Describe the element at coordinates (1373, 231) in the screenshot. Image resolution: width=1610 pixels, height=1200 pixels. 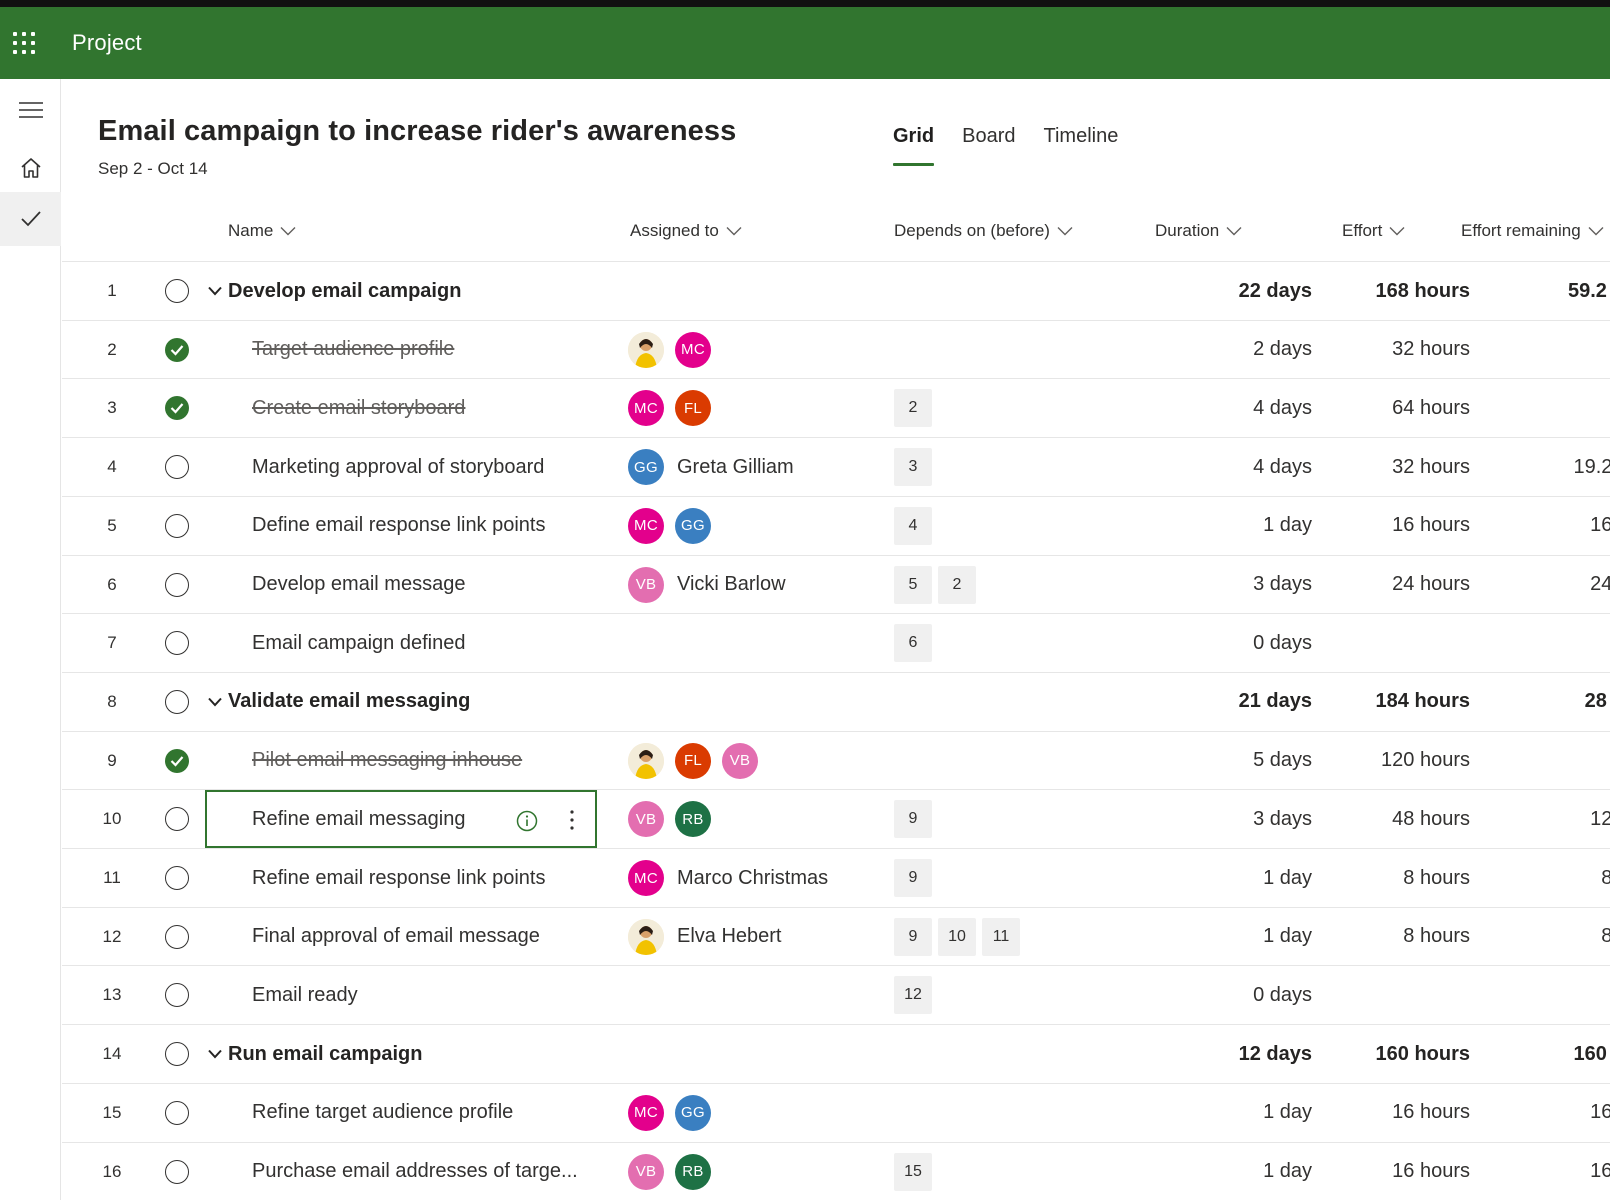
I see `column-header-effort: Effort` at that location.